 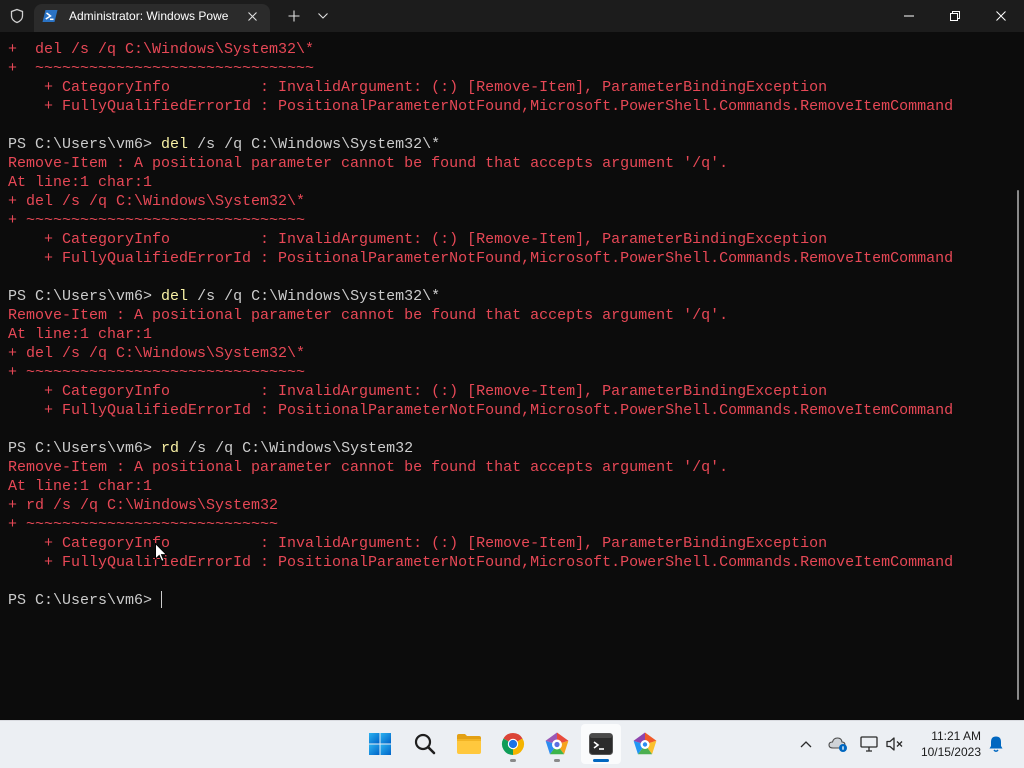 I want to click on active-indicator, so click(x=601, y=760).